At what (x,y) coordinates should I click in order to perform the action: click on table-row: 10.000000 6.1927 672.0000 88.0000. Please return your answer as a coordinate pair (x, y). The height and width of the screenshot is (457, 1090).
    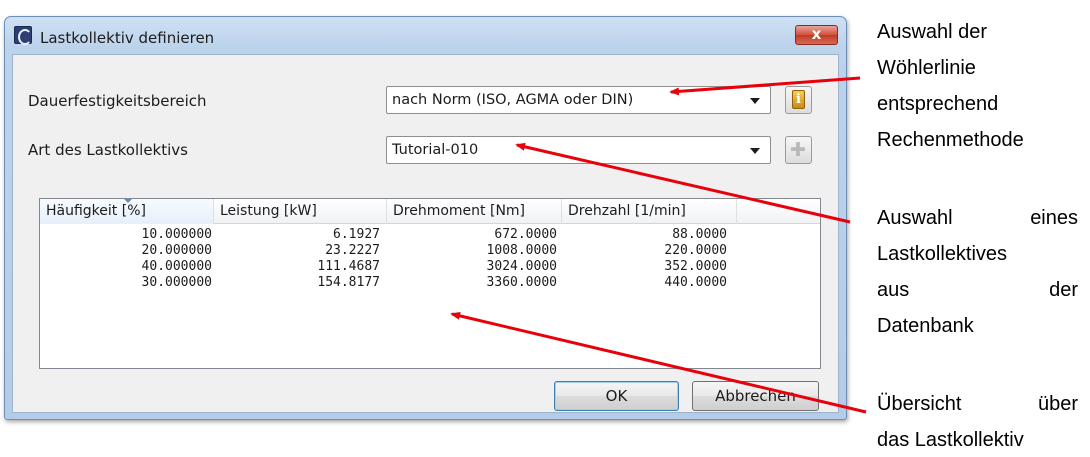
    Looking at the image, I should click on (390, 235).